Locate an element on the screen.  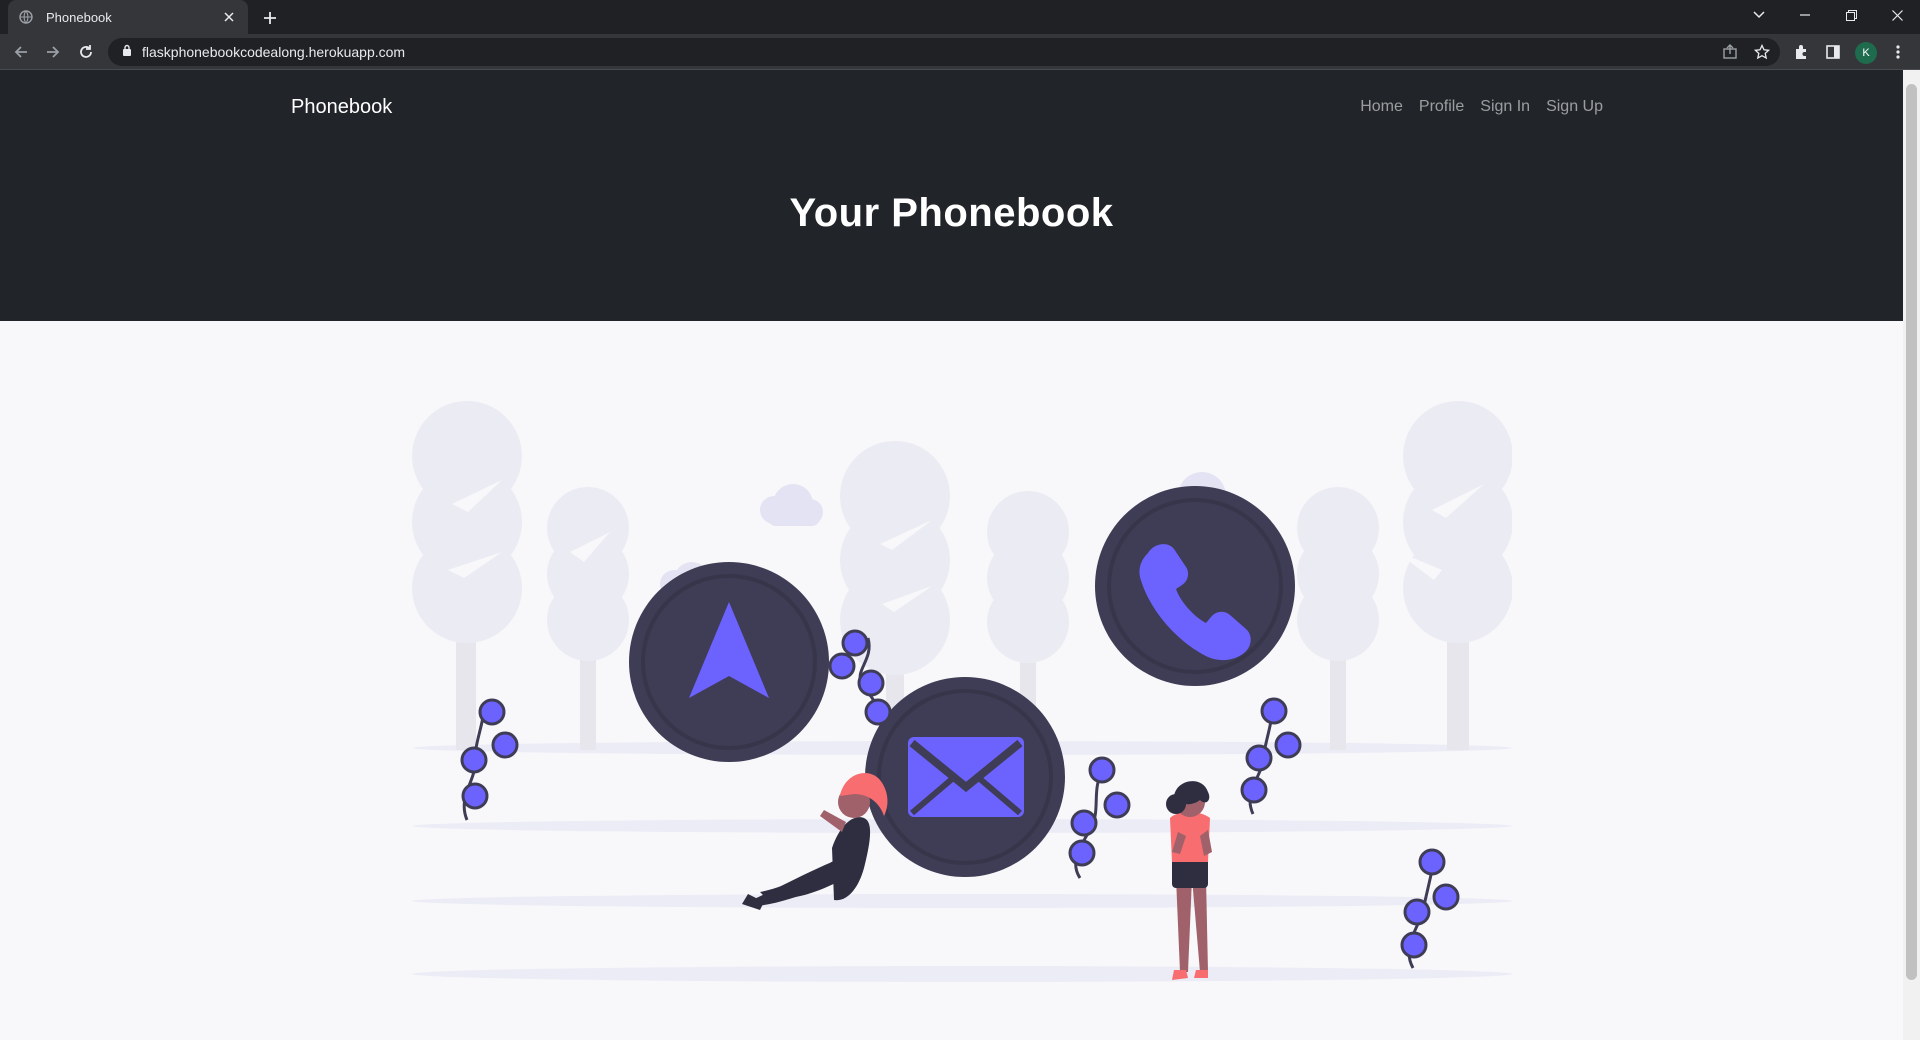
kebab-menu-icon is located at coordinates (1898, 52).